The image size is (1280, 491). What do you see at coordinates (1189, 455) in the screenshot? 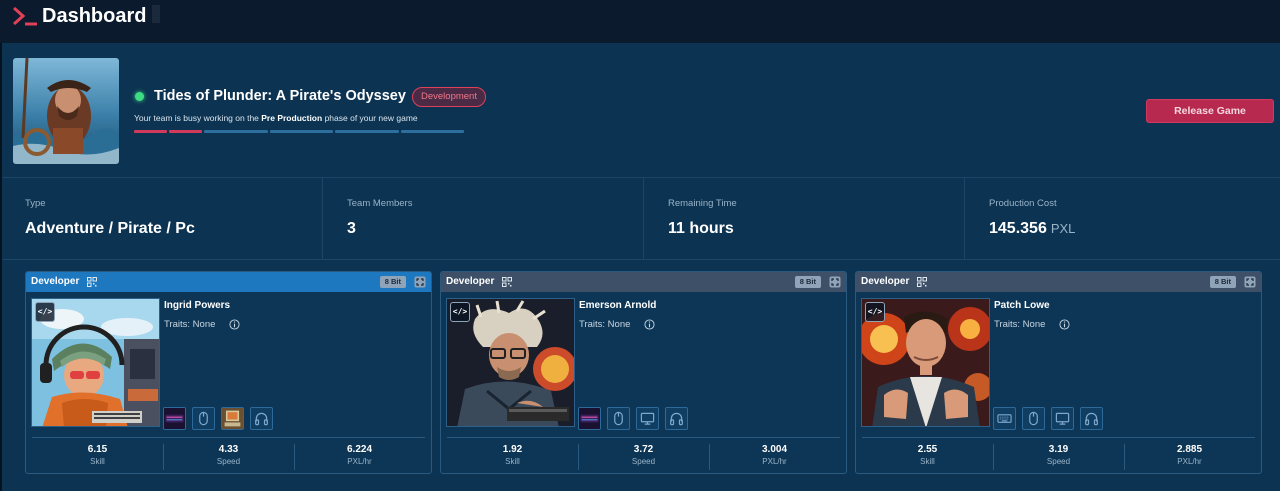
I see `metric-pxlhr: 2.885 PXL/hr` at bounding box center [1189, 455].